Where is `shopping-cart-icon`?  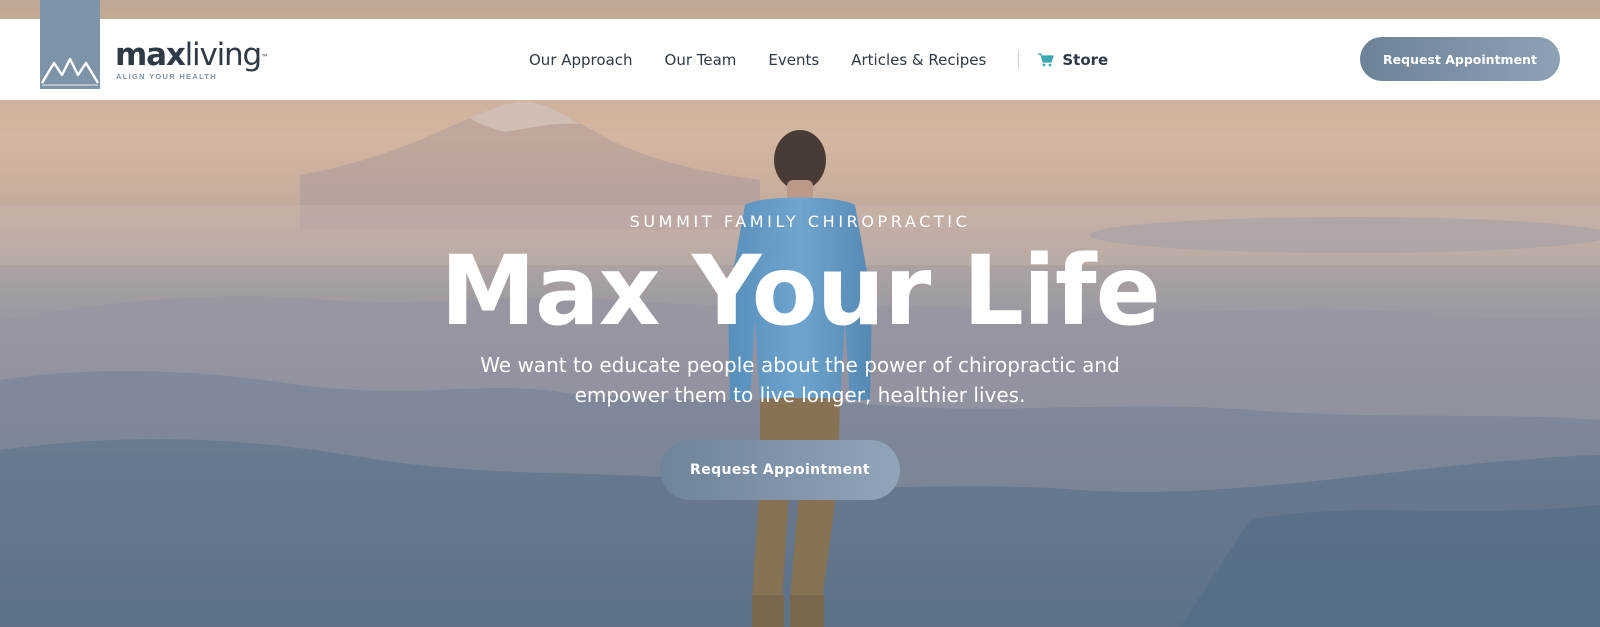
shopping-cart-icon is located at coordinates (1046, 59).